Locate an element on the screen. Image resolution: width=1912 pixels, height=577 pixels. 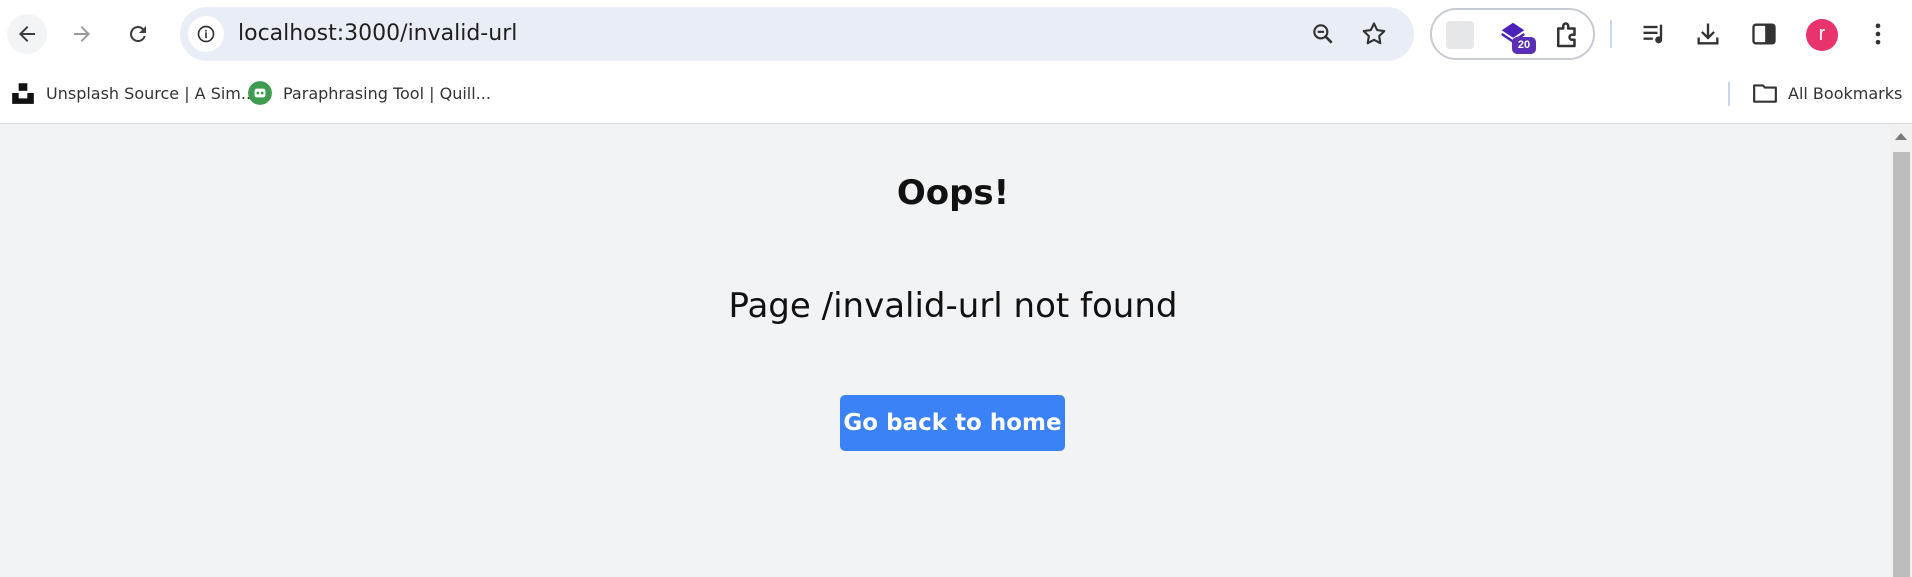
error-title: Oops! is located at coordinates (953, 193).